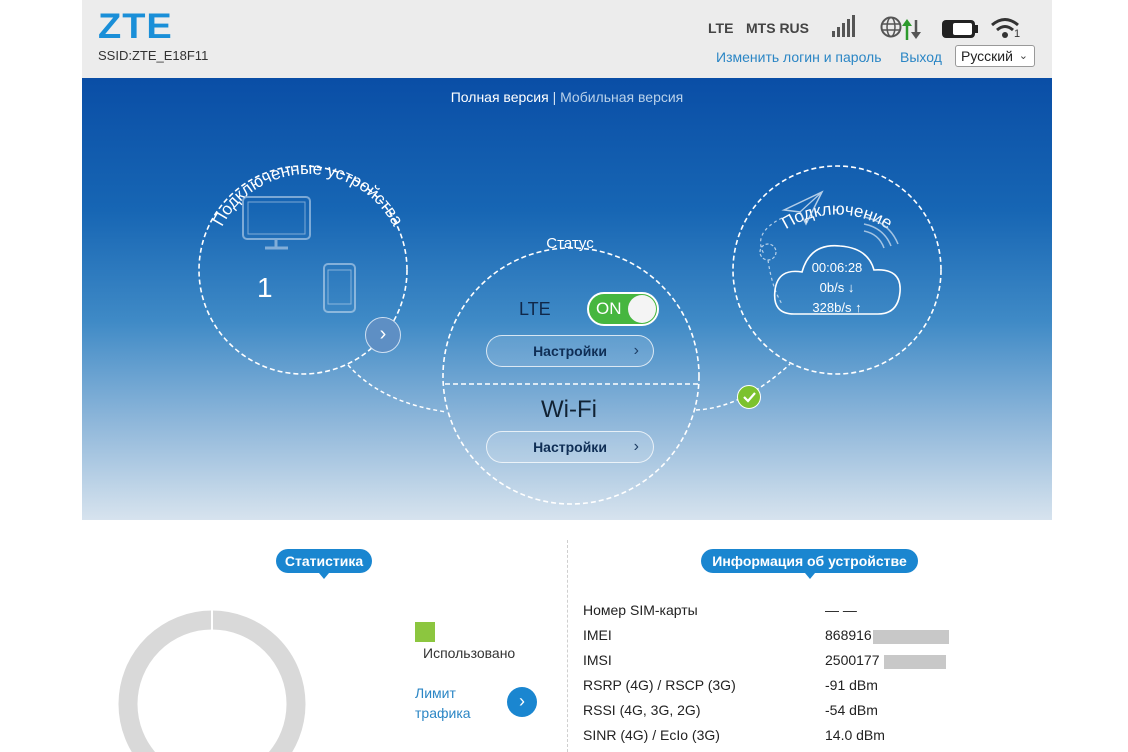 The width and height of the screenshot is (1128, 752). Describe the element at coordinates (383, 335) in the screenshot. I see `devices-details-button: ›` at that location.